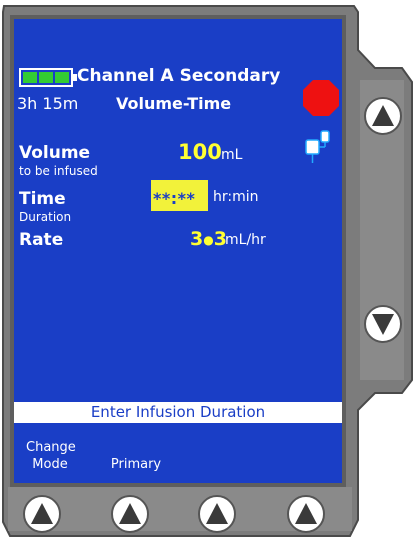  I want to click on softkey-label-1: Change Mode, so click(51, 457).